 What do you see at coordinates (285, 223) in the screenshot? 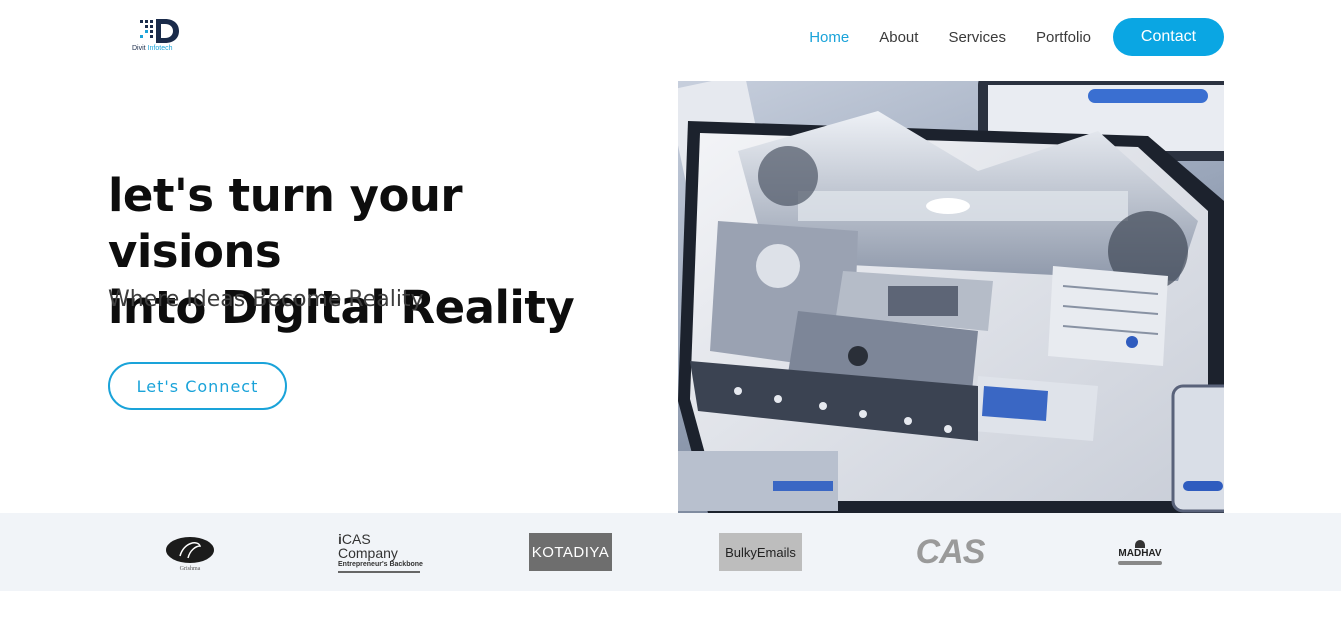
I see `hero-title-line1: let's turn your visions` at bounding box center [285, 223].